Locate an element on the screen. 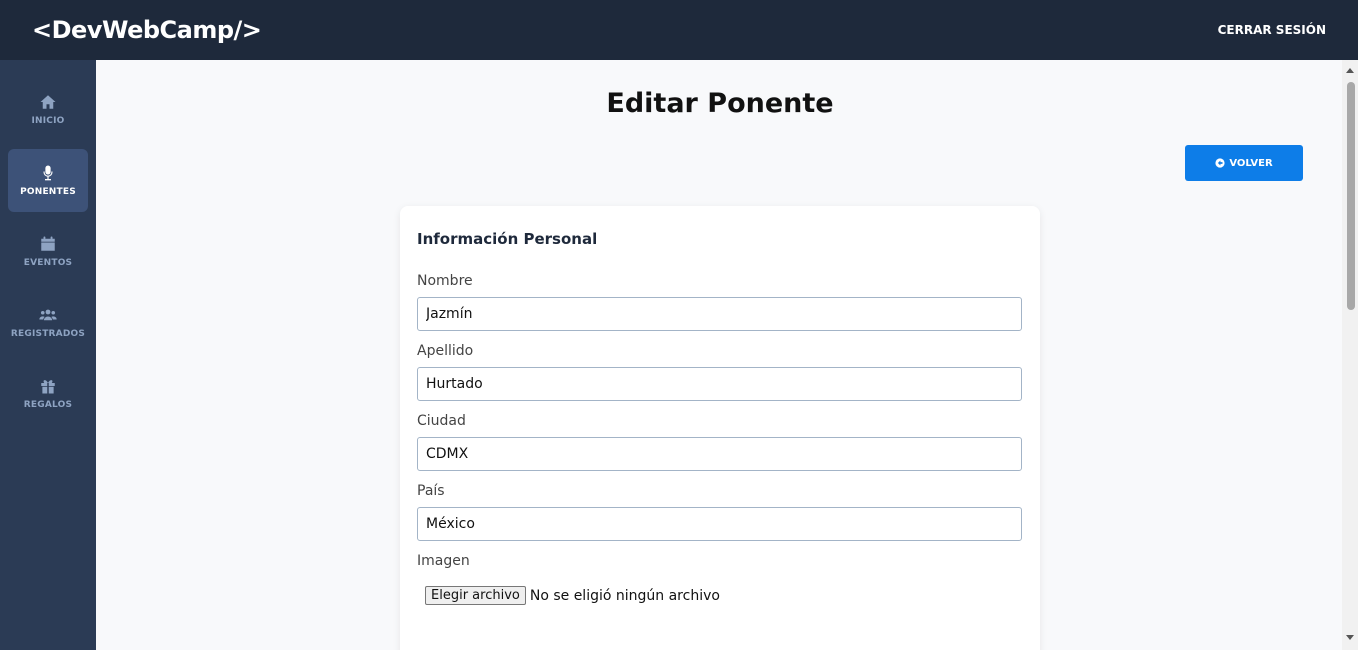  file-status: No se eligió ningún archivo is located at coordinates (624, 595).